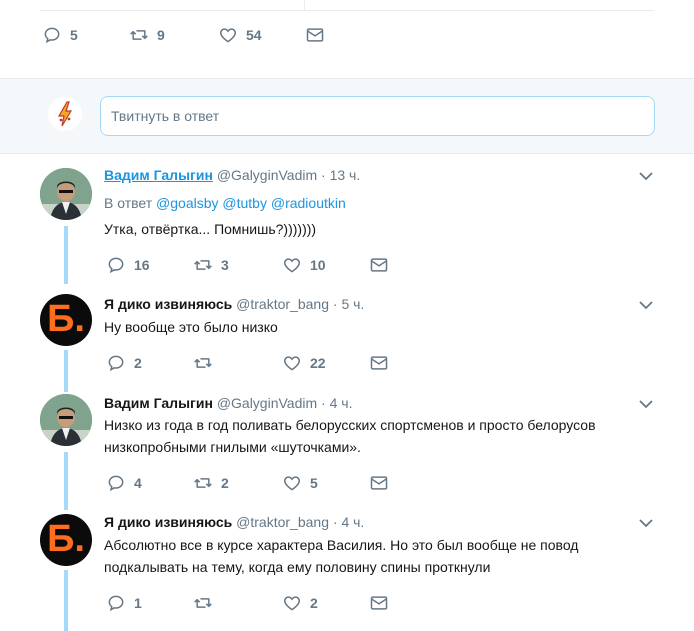 The height and width of the screenshot is (631, 694). What do you see at coordinates (225, 265) in the screenshot?
I see `retweet-count: 3` at bounding box center [225, 265].